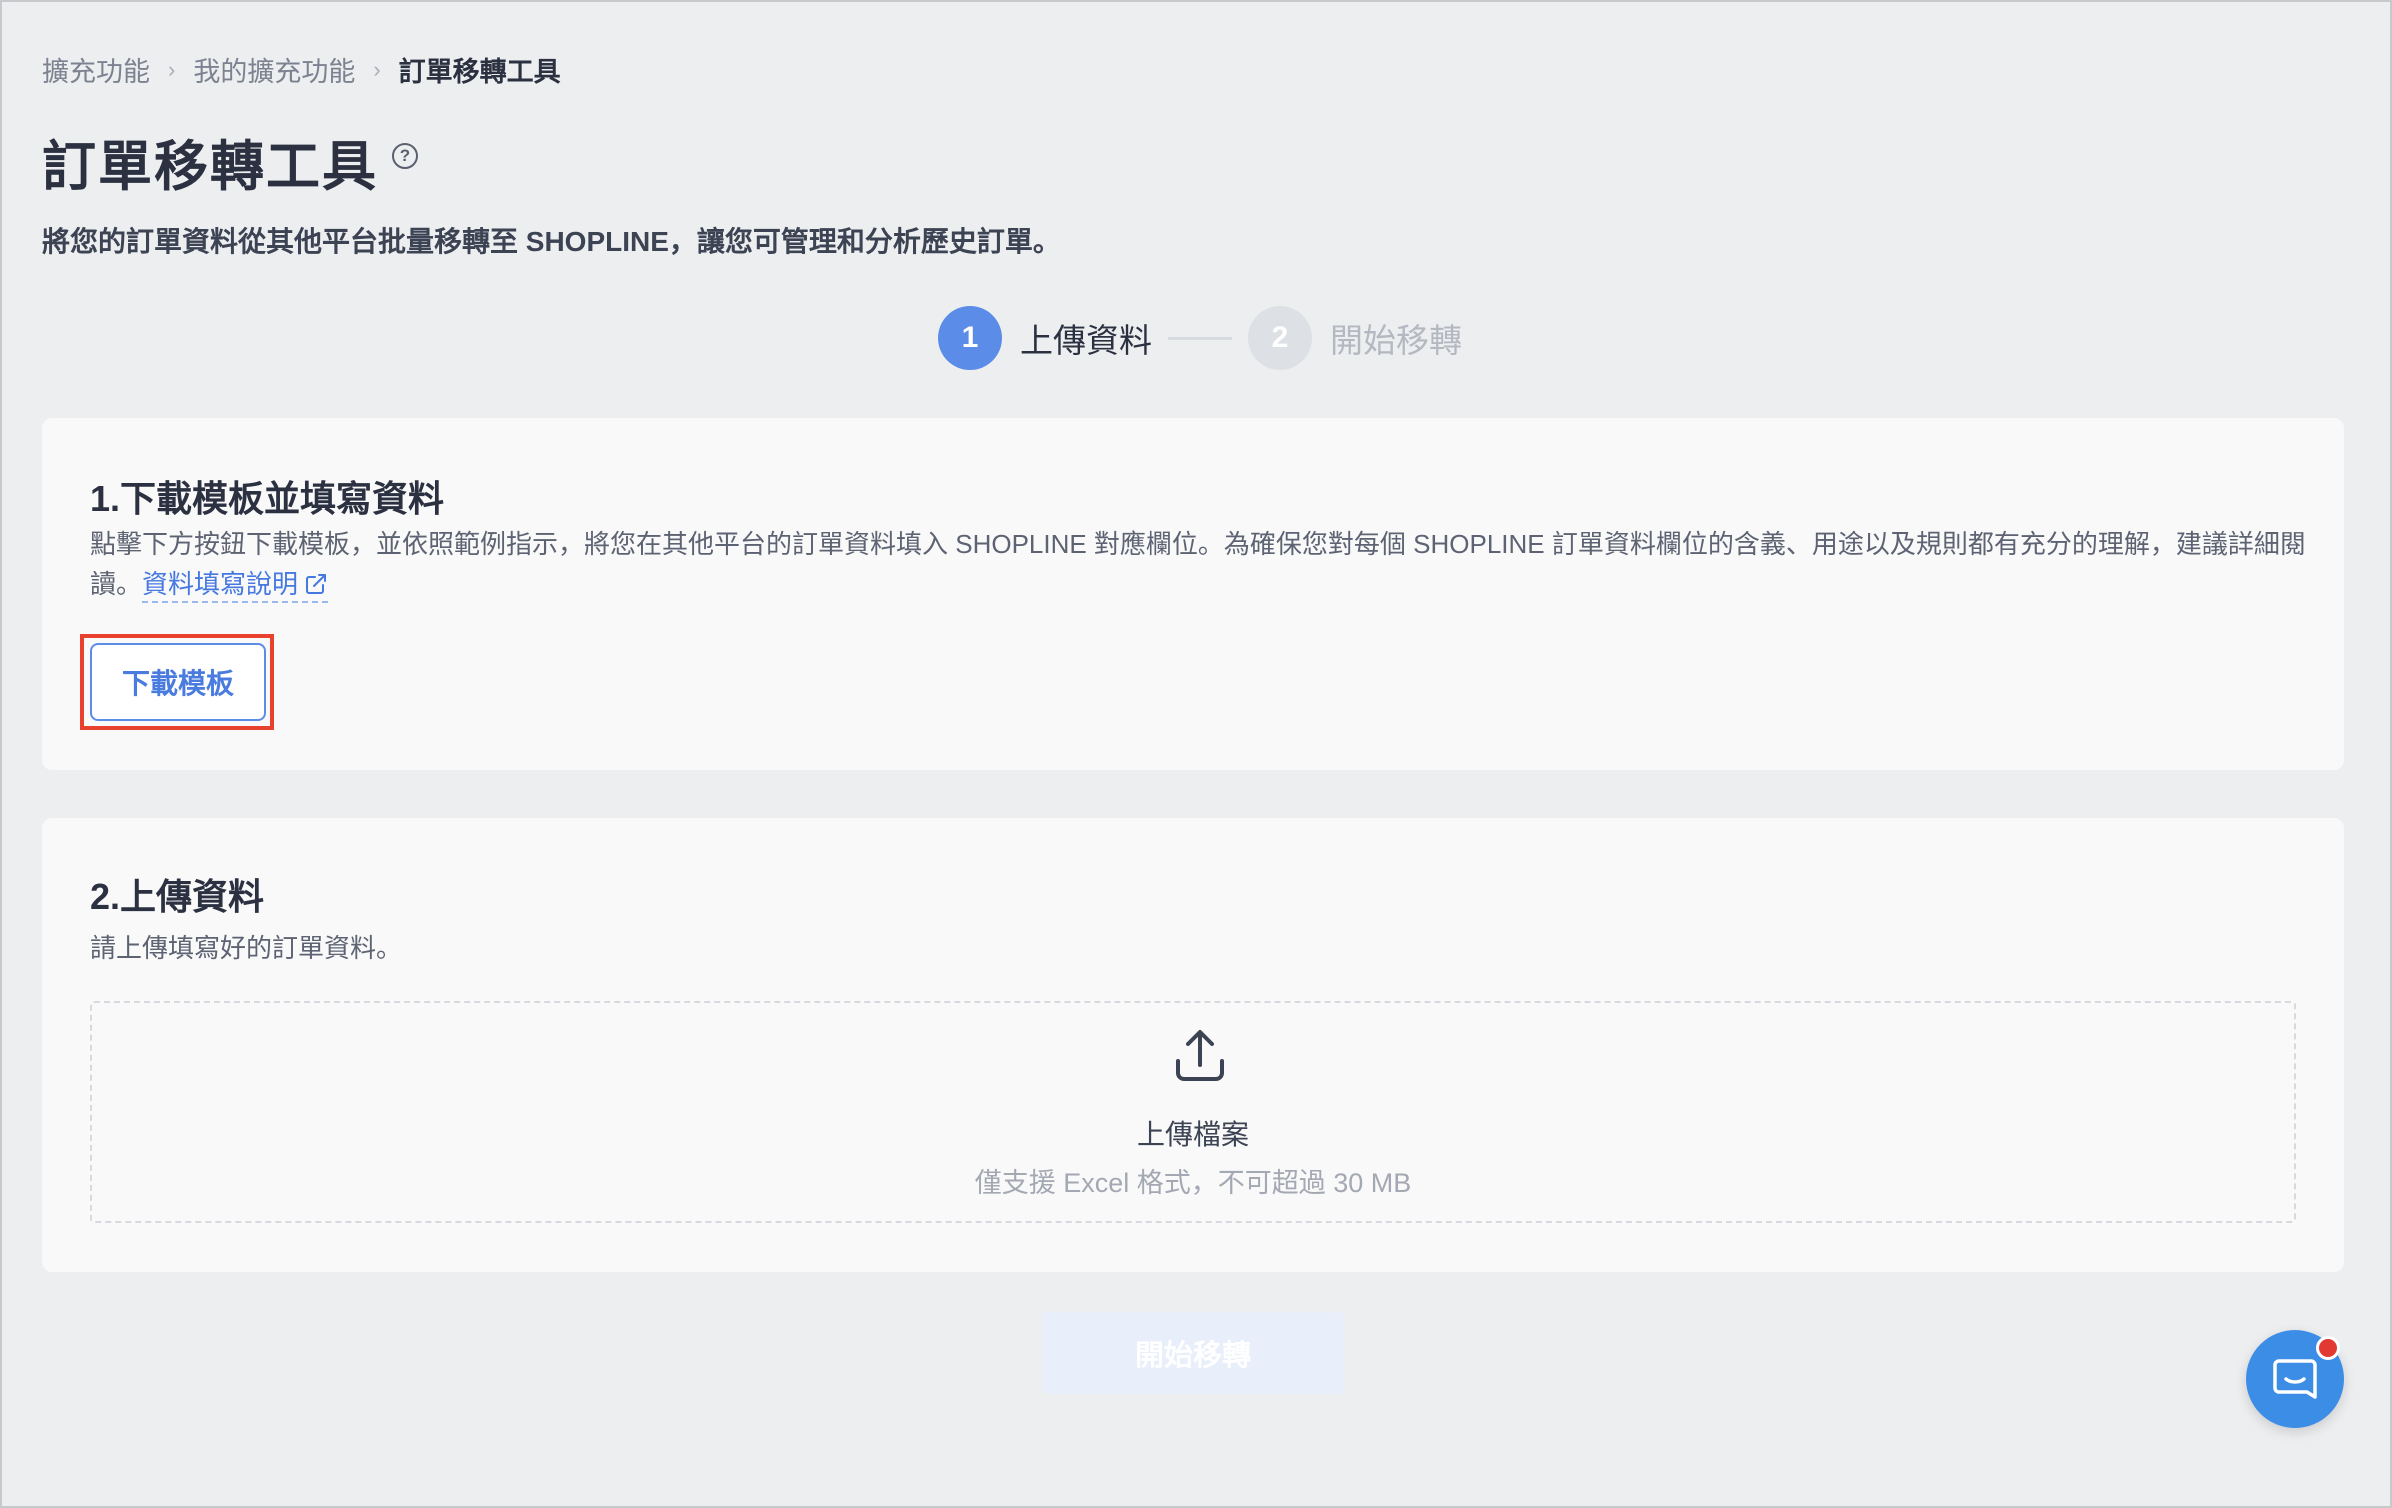 This screenshot has height=1508, width=2392. What do you see at coordinates (1200, 1055) in the screenshot?
I see `upload-icon` at bounding box center [1200, 1055].